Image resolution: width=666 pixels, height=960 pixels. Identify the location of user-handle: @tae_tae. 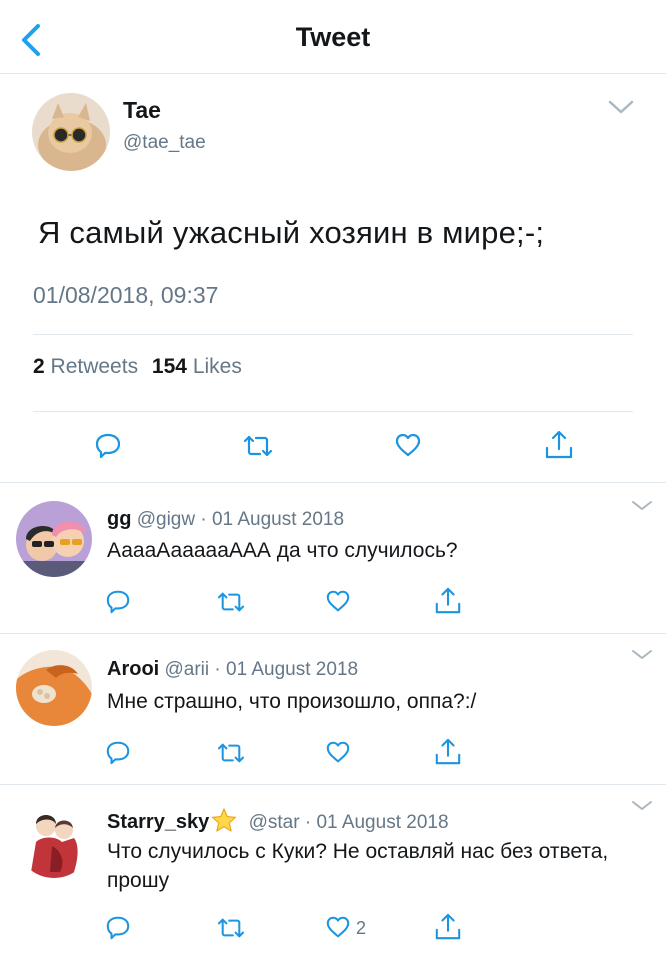
(164, 143).